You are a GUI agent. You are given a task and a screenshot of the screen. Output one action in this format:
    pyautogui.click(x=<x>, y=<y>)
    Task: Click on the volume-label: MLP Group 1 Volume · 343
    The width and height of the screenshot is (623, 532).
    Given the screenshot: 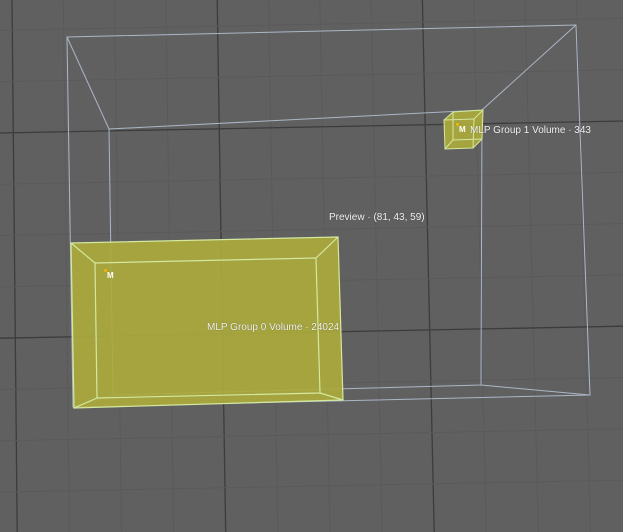 What is the action you would take?
    pyautogui.click(x=530, y=130)
    